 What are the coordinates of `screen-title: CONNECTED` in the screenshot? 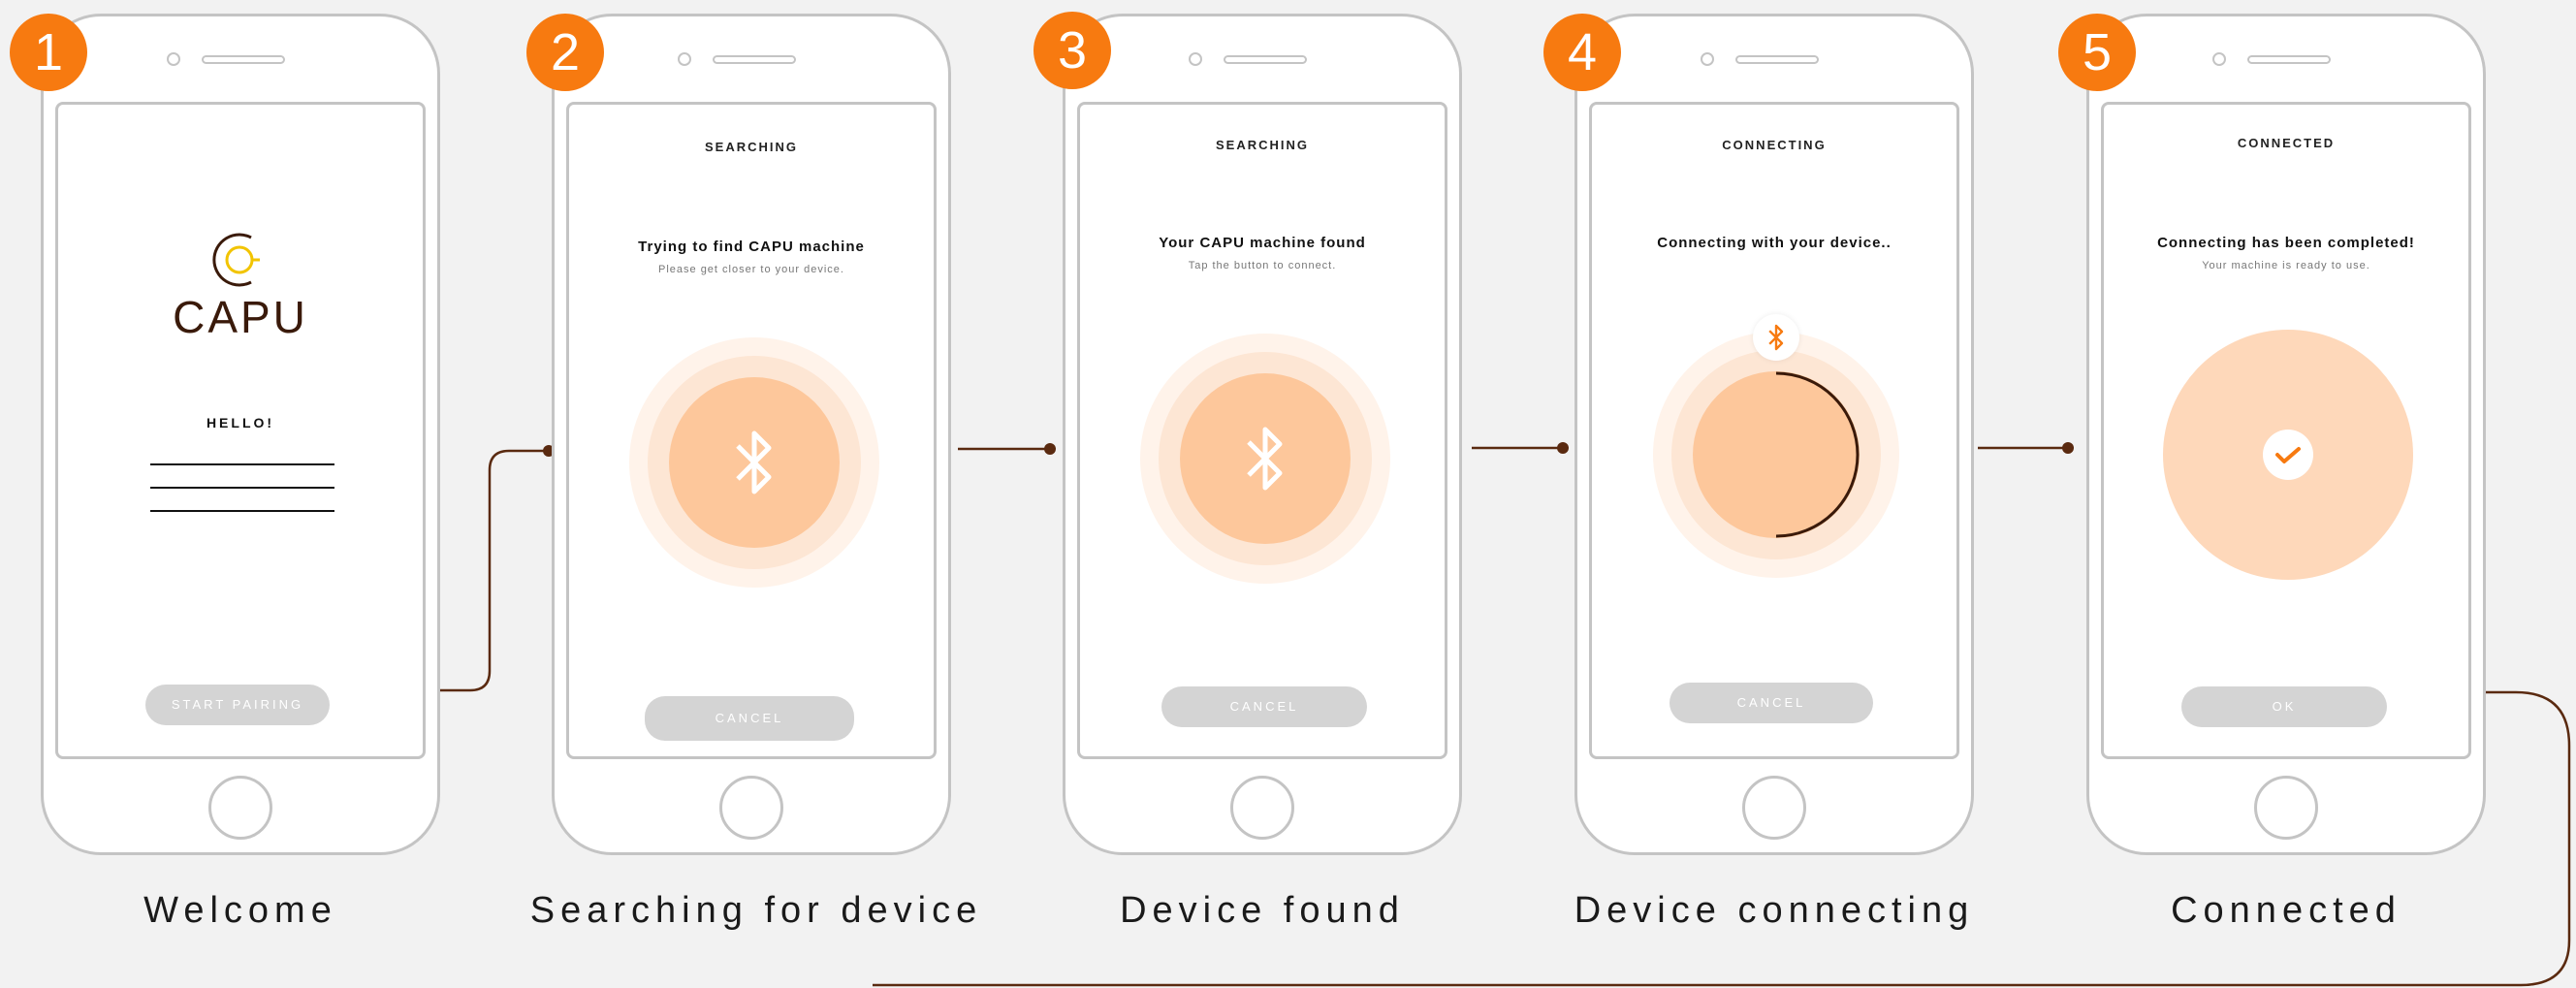 It's located at (2286, 143).